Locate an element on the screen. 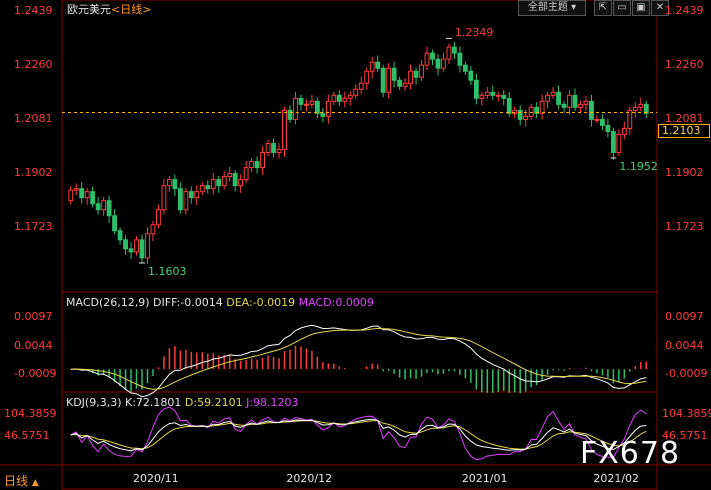 Image resolution: width=711 pixels, height=490 pixels. period-tab: 日线 ▲ is located at coordinates (21, 480).